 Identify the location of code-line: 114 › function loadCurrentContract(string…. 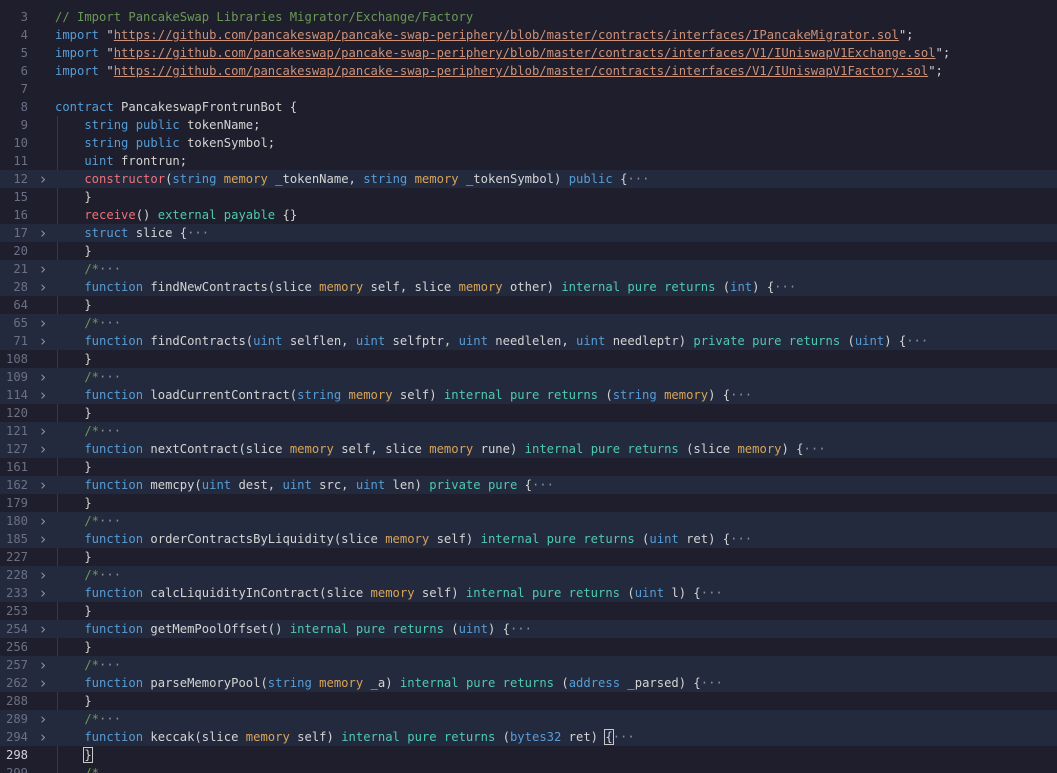
(528, 395).